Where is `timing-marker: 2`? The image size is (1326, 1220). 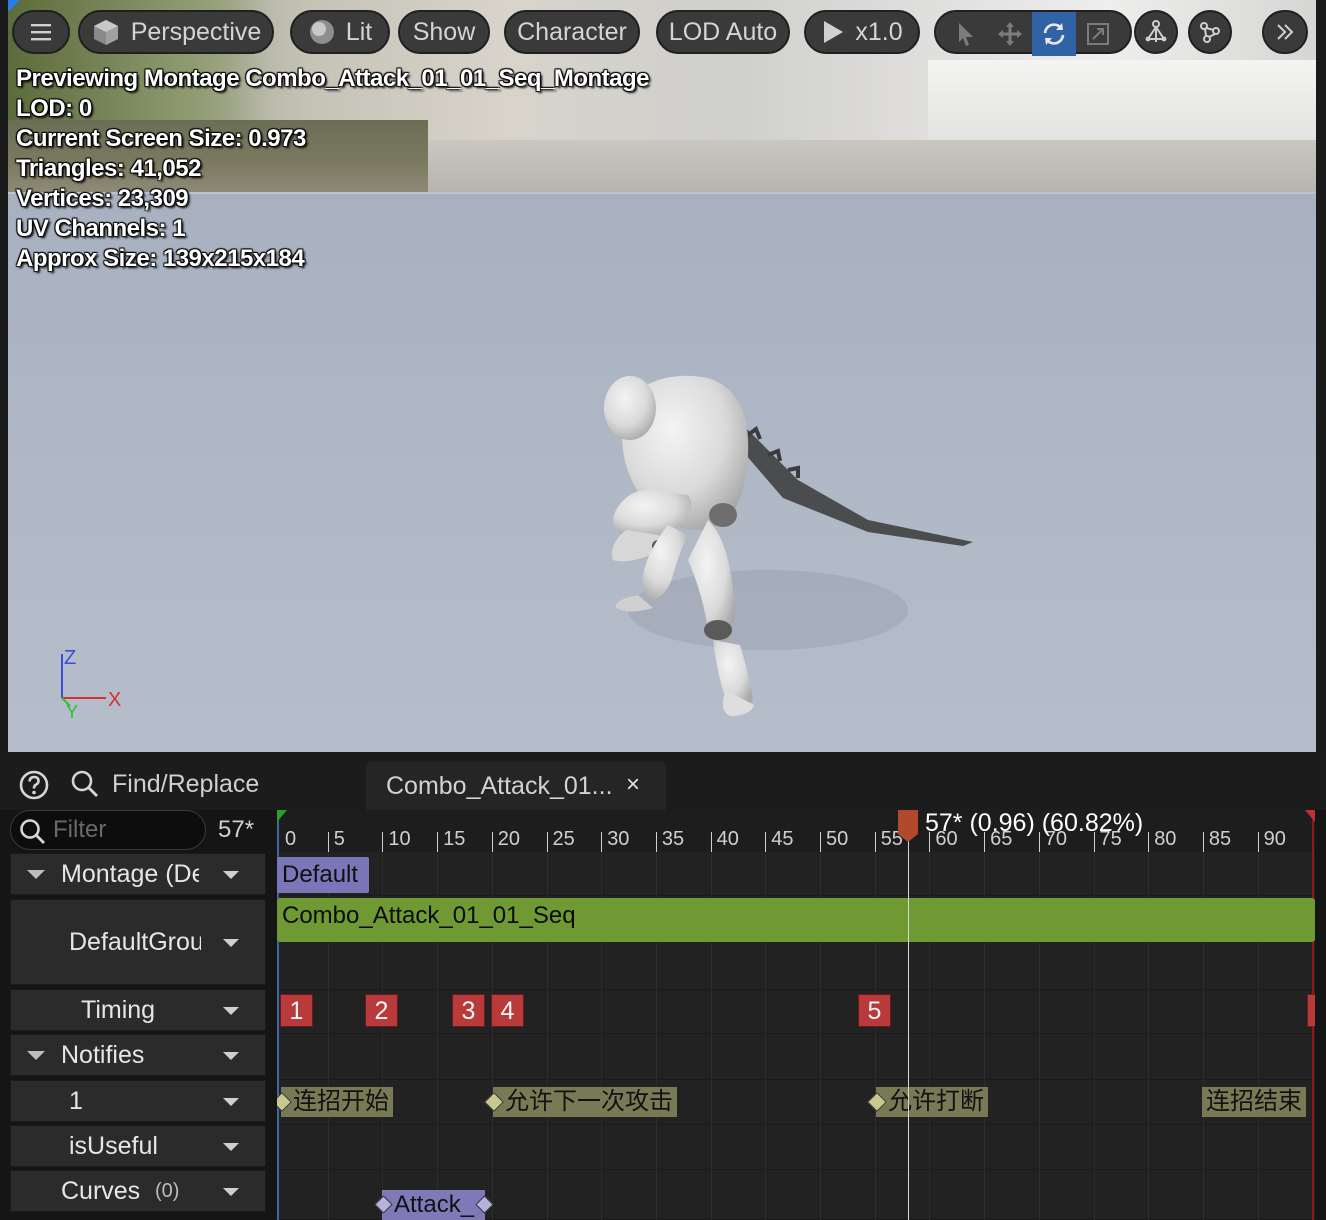
timing-marker: 2 is located at coordinates (381, 1010).